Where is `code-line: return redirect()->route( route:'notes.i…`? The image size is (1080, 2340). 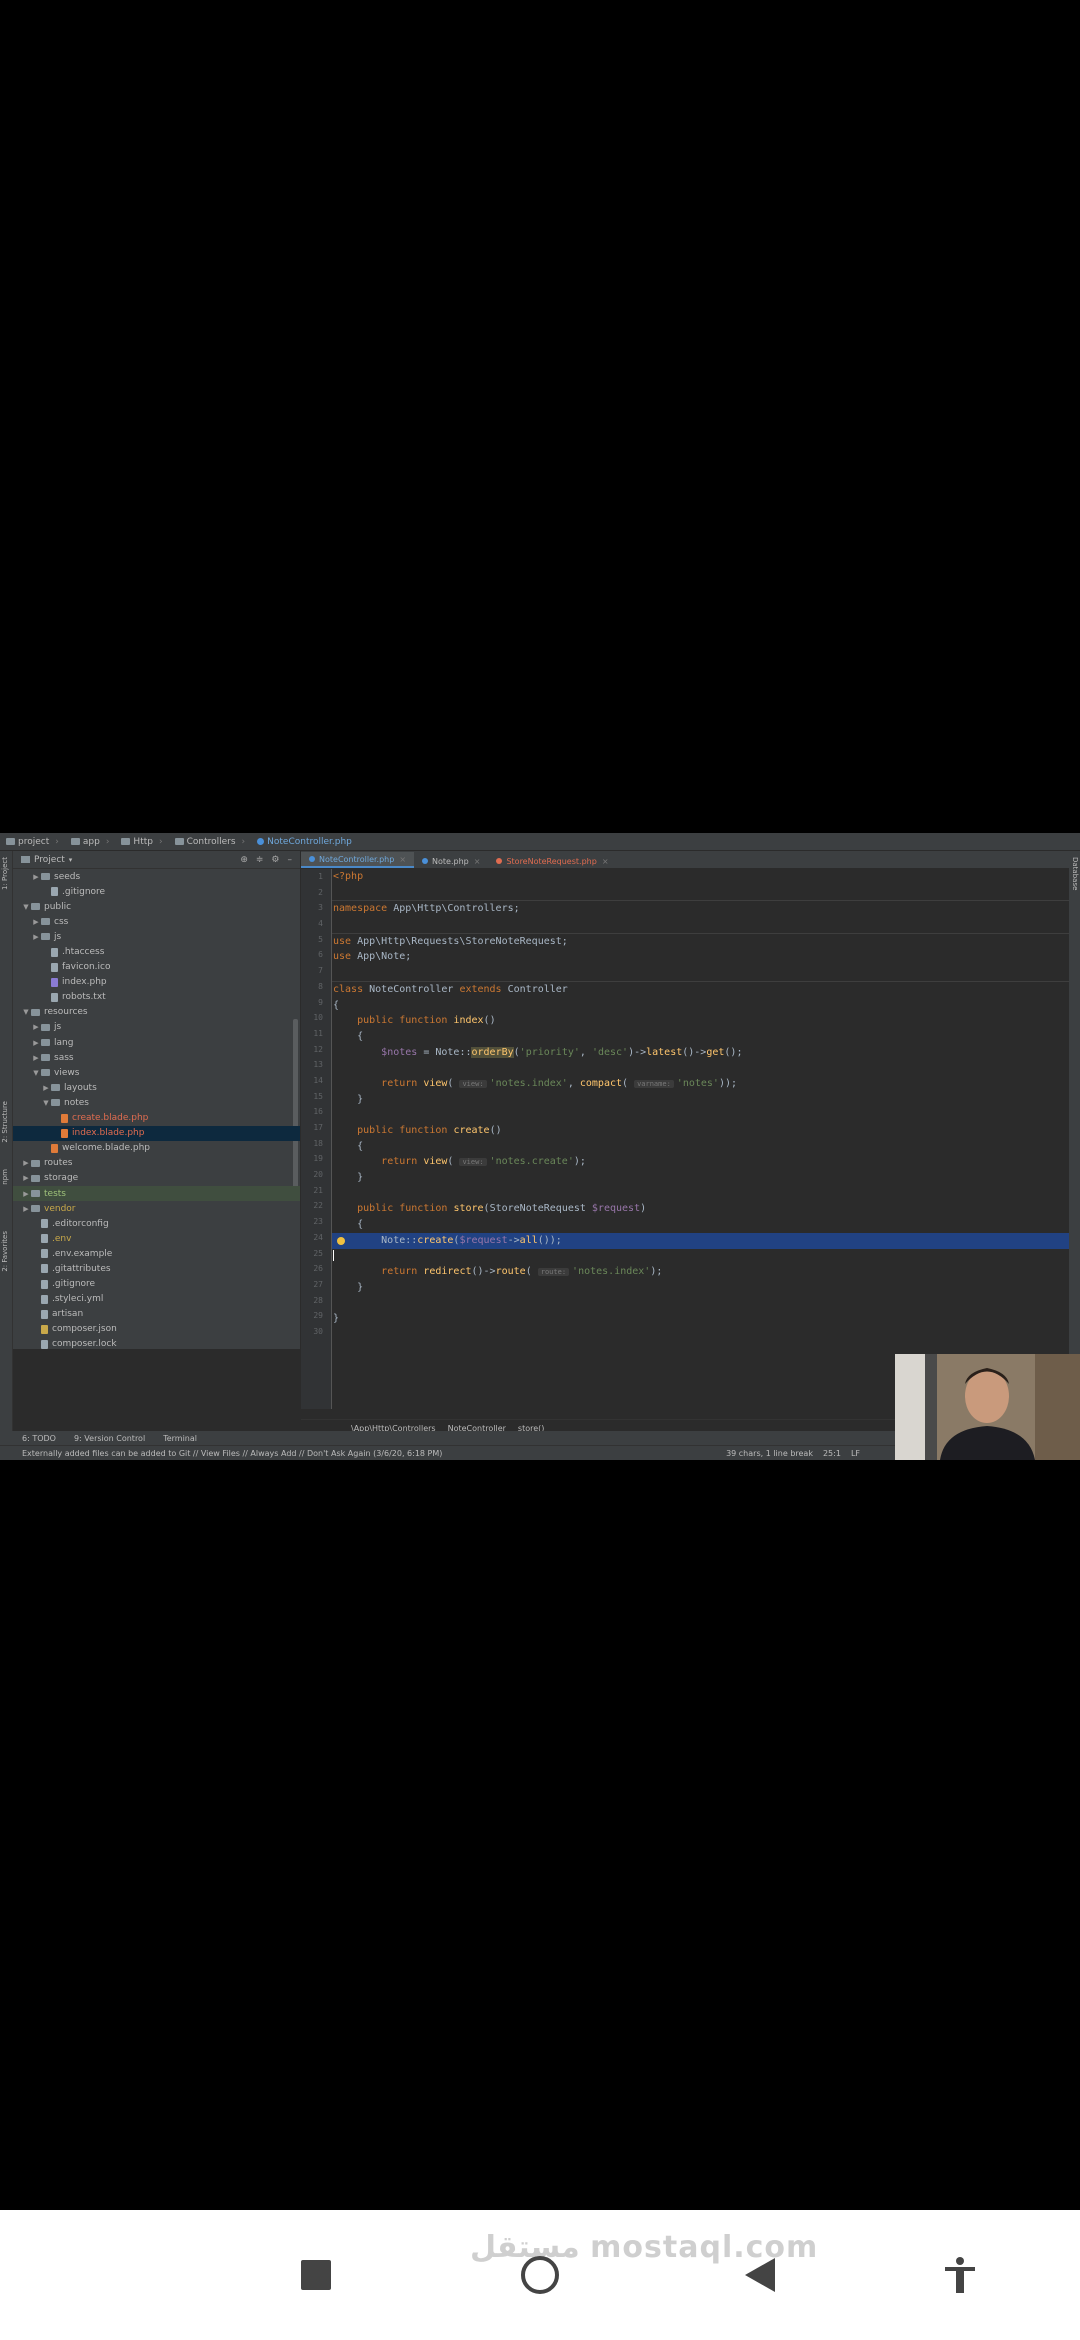 code-line: return redirect()->route( route:'notes.i… is located at coordinates (700, 1272).